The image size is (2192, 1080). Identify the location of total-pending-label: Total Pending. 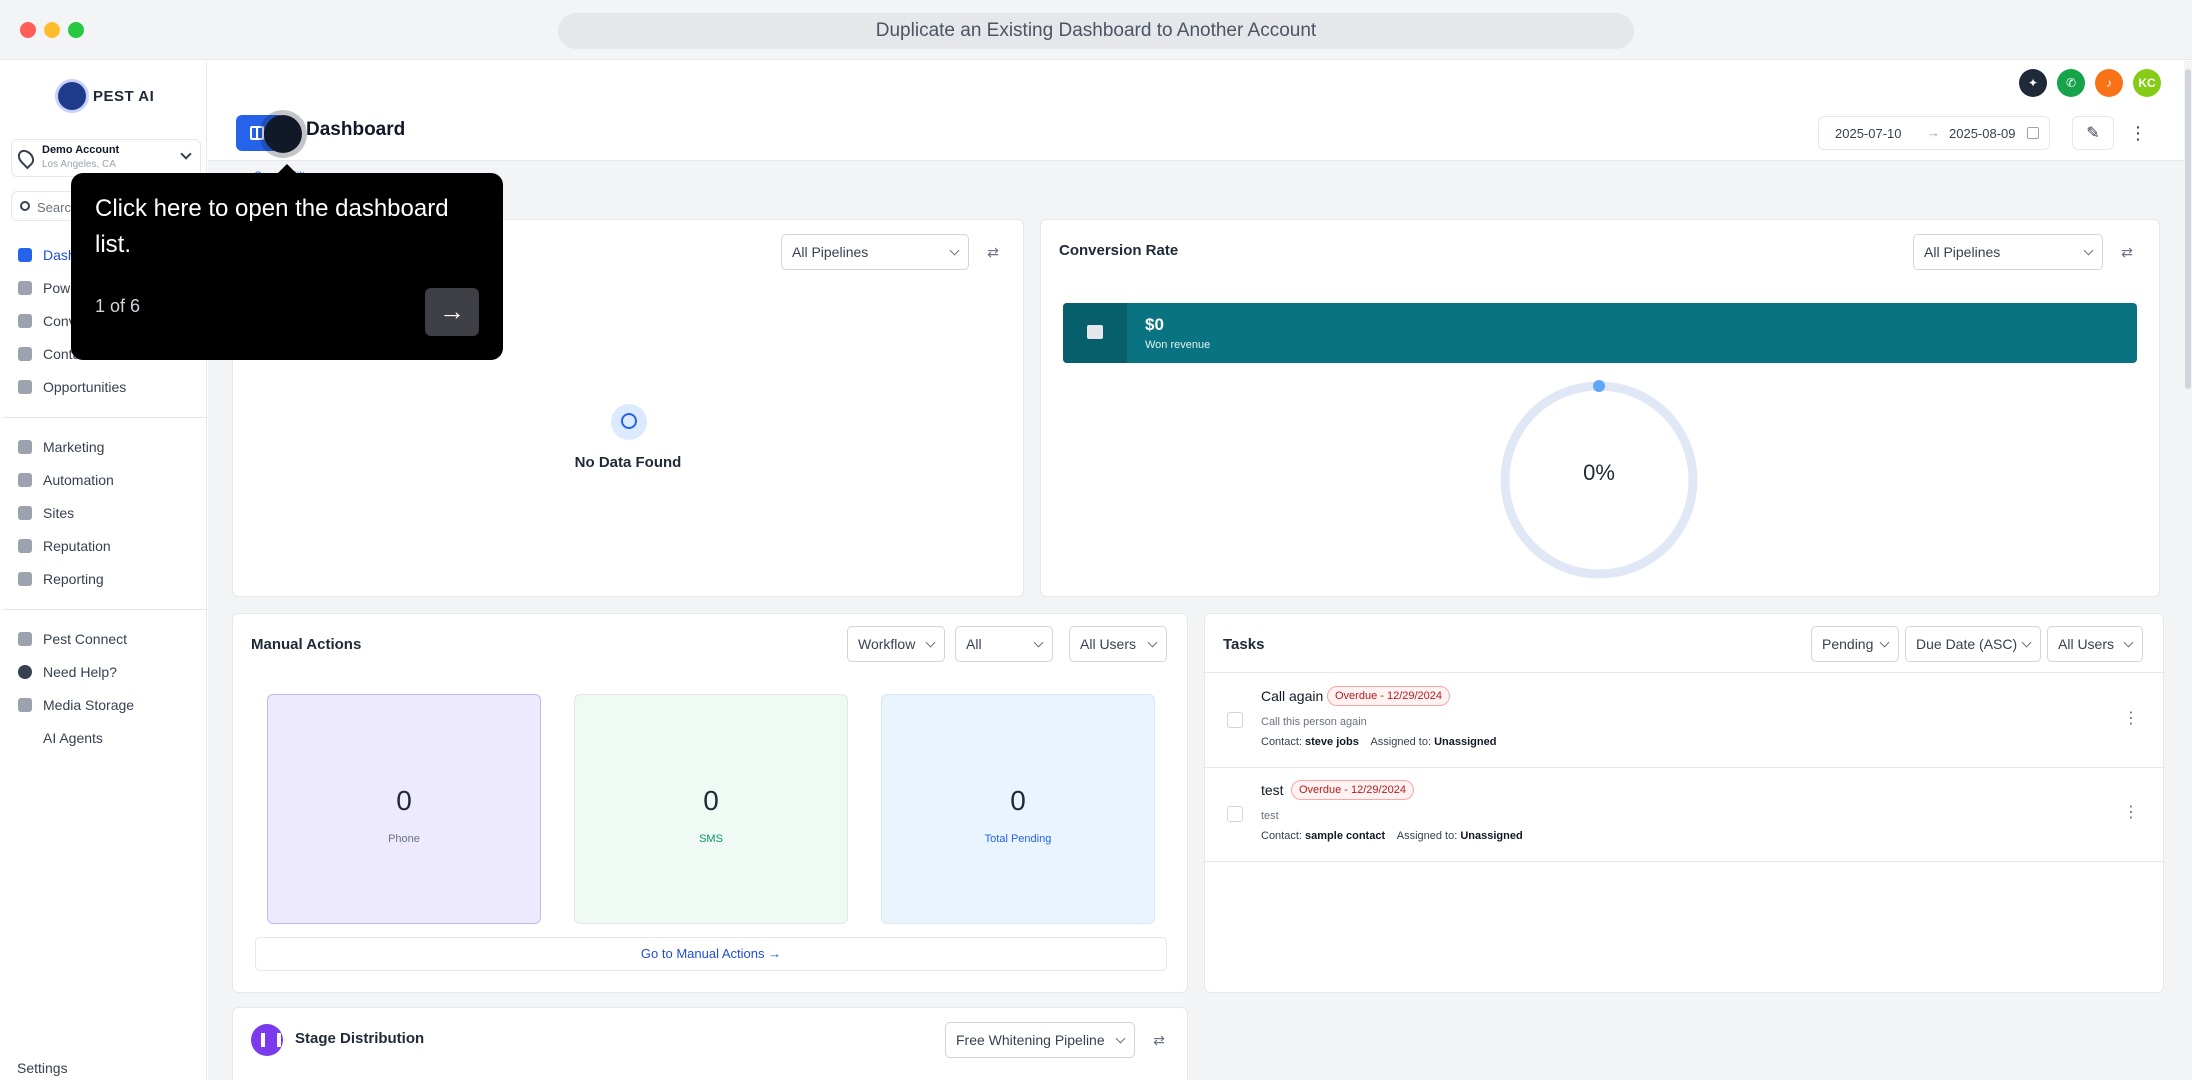
(1018, 839).